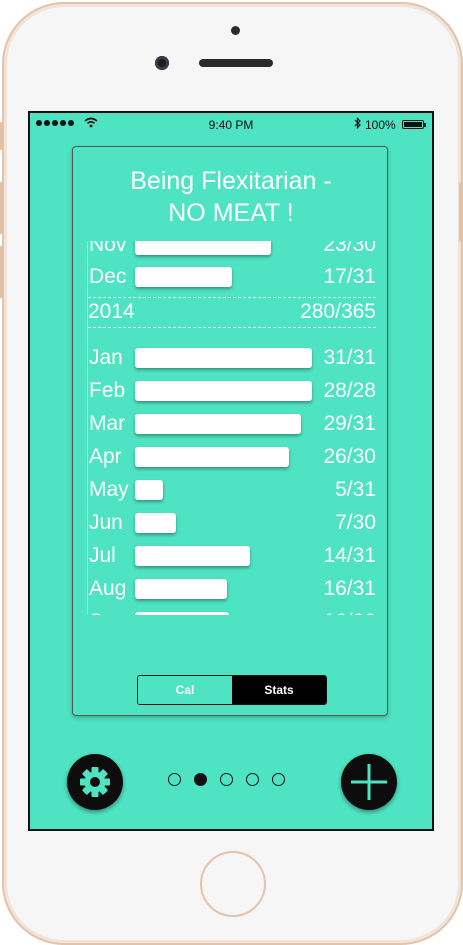  I want to click on plus-icon, so click(369, 782).